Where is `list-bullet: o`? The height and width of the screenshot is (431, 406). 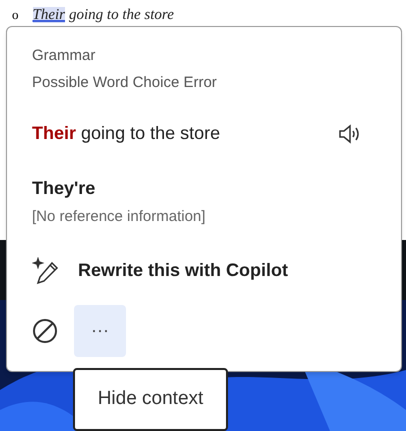
list-bullet: o is located at coordinates (15, 15).